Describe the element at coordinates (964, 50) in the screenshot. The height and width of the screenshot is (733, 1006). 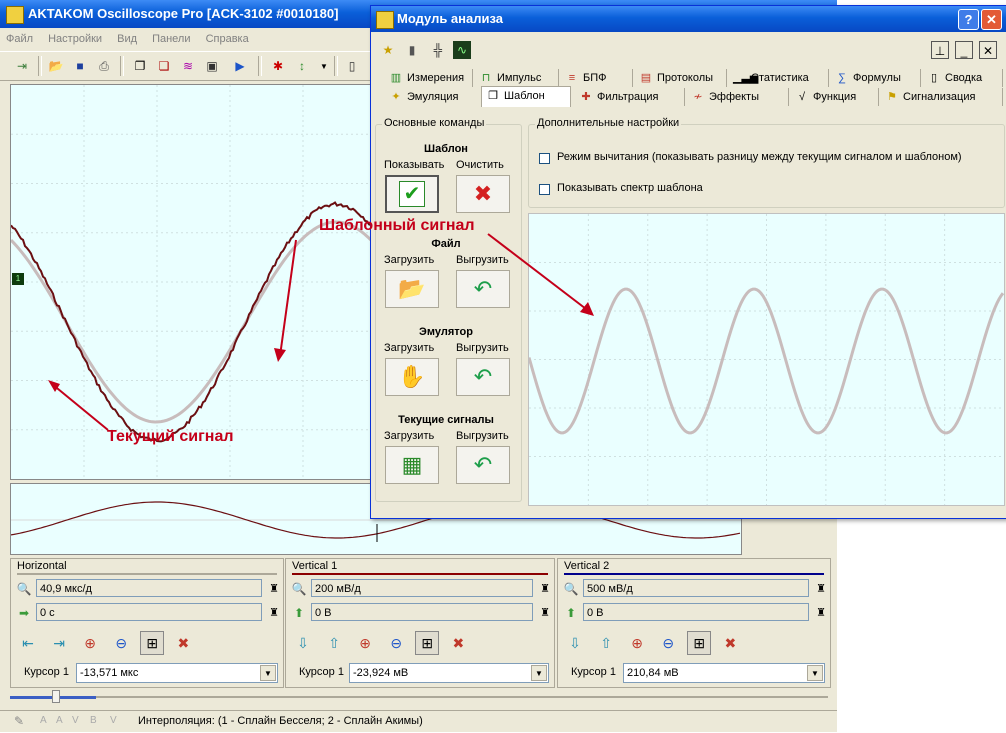
I see `minimize-icon: _` at that location.